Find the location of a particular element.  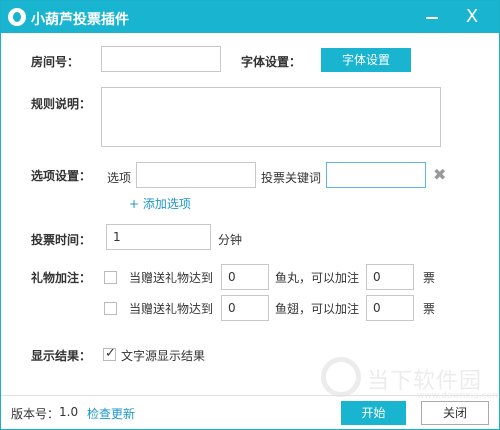

keyword-label: 投票关键词 is located at coordinates (291, 178).